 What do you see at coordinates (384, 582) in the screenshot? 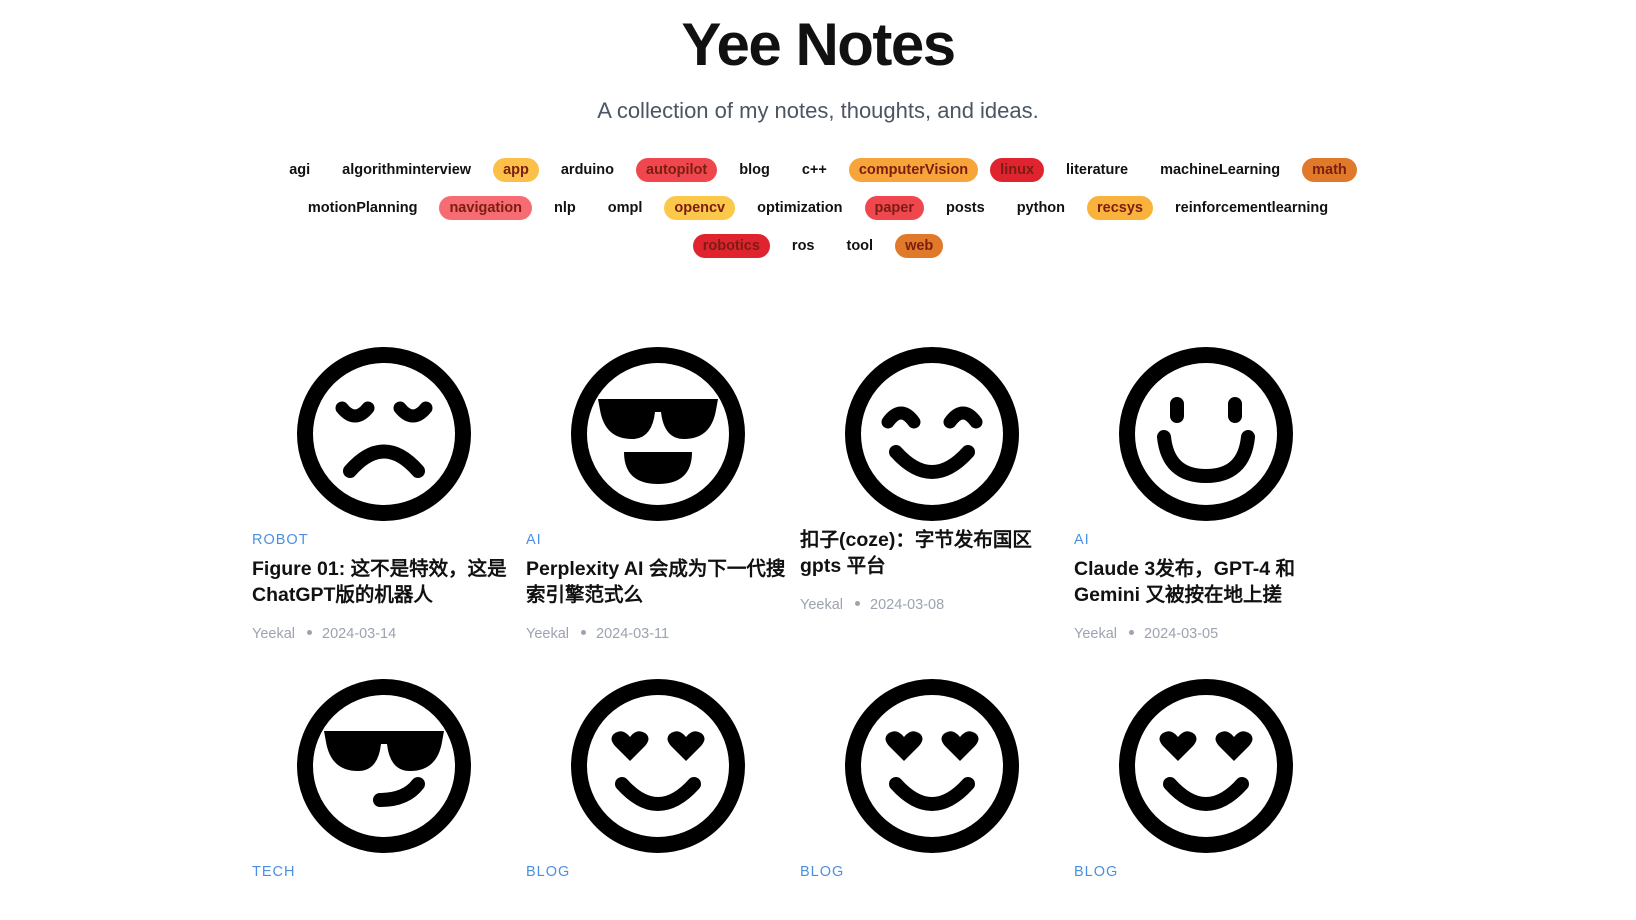
I see `post-title: Figure 01: 这不是特效，这是ChatGPT版的机器人` at bounding box center [384, 582].